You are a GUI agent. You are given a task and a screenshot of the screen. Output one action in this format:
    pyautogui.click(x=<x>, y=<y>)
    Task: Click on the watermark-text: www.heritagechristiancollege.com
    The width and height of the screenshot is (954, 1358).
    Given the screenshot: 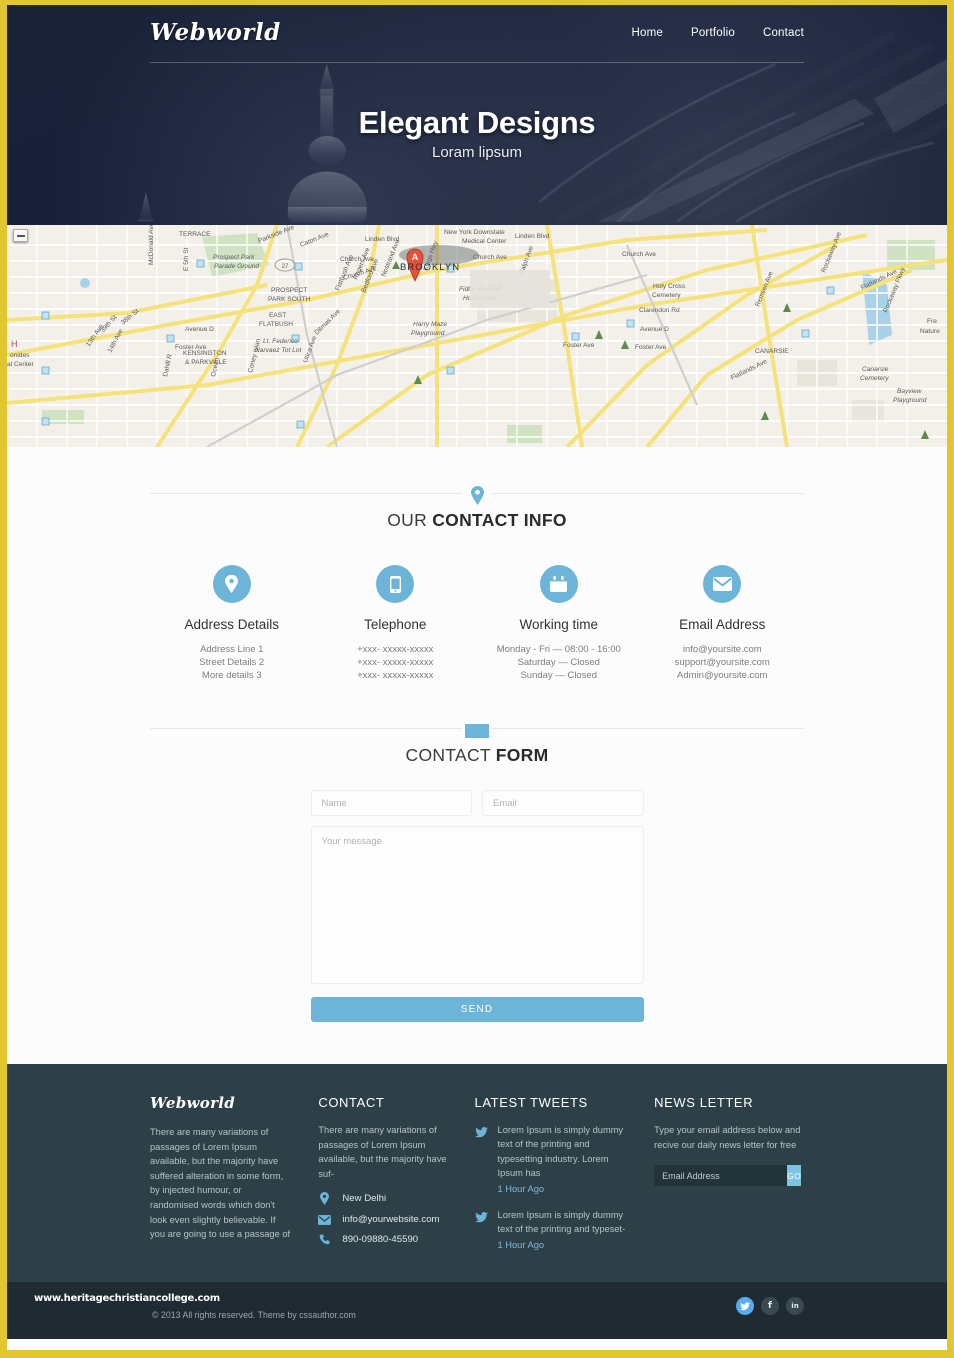 What is the action you would take?
    pyautogui.click(x=127, y=1298)
    